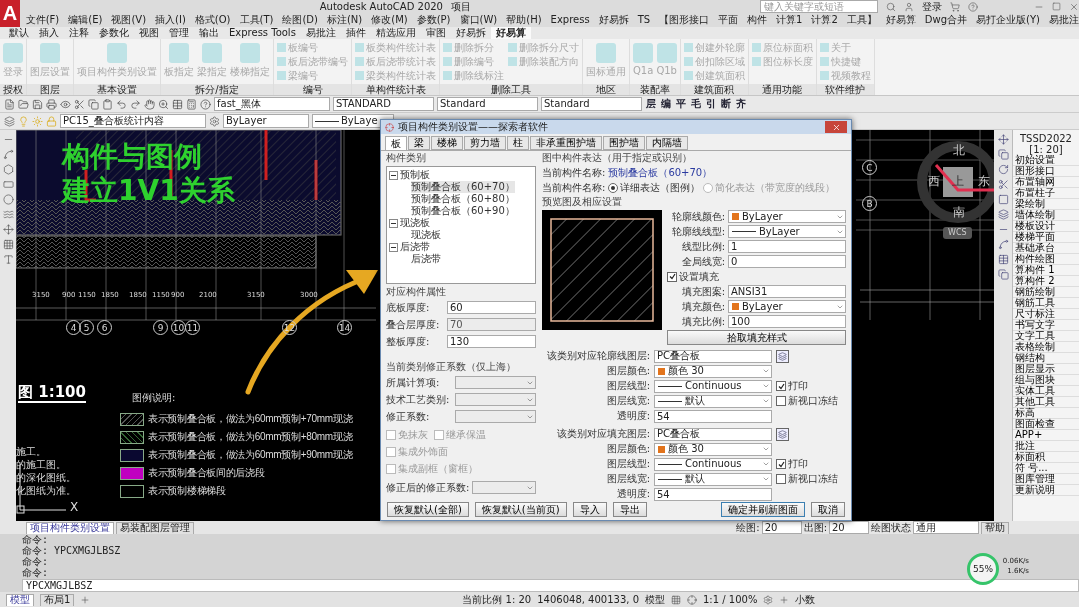 This screenshot has height=607, width=1079. Describe the element at coordinates (566, 143) in the screenshot. I see `dialog-tab: 非承重围护墙` at that location.